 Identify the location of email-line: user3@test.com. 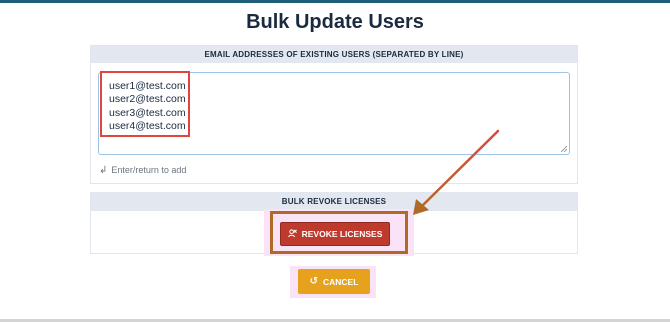
(147, 113).